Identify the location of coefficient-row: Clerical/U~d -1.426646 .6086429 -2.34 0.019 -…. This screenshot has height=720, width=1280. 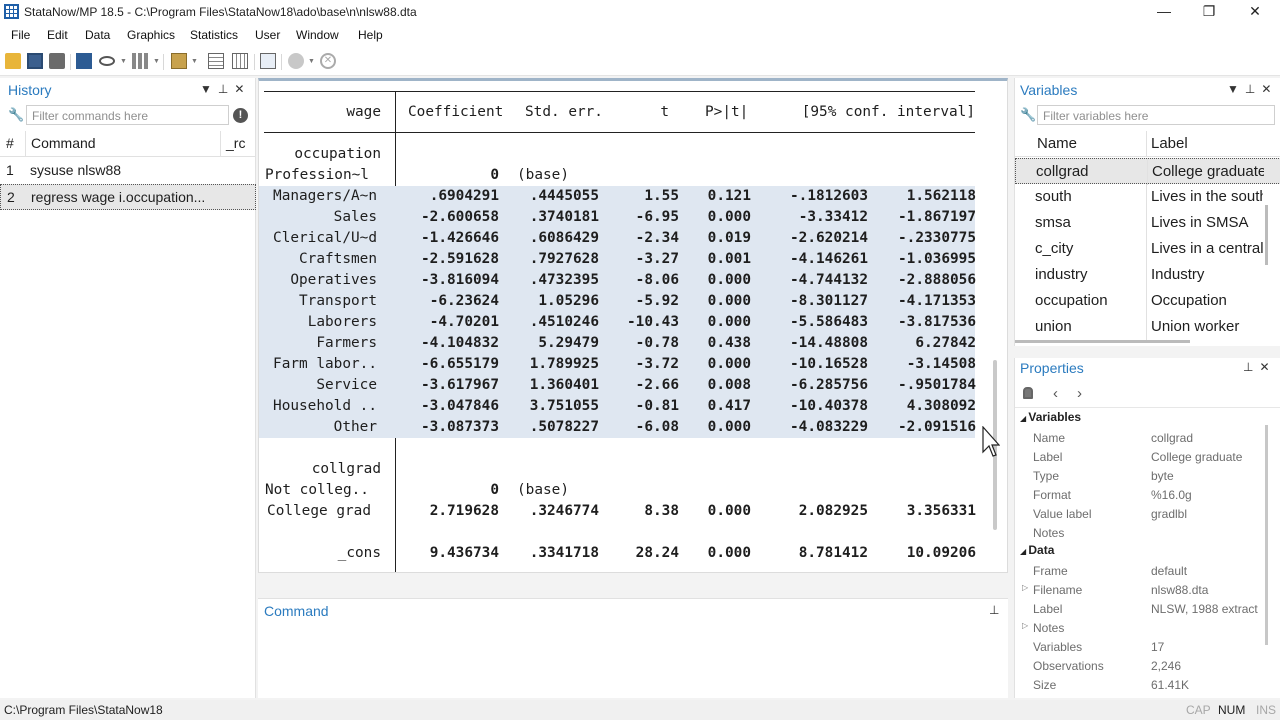
(617, 238).